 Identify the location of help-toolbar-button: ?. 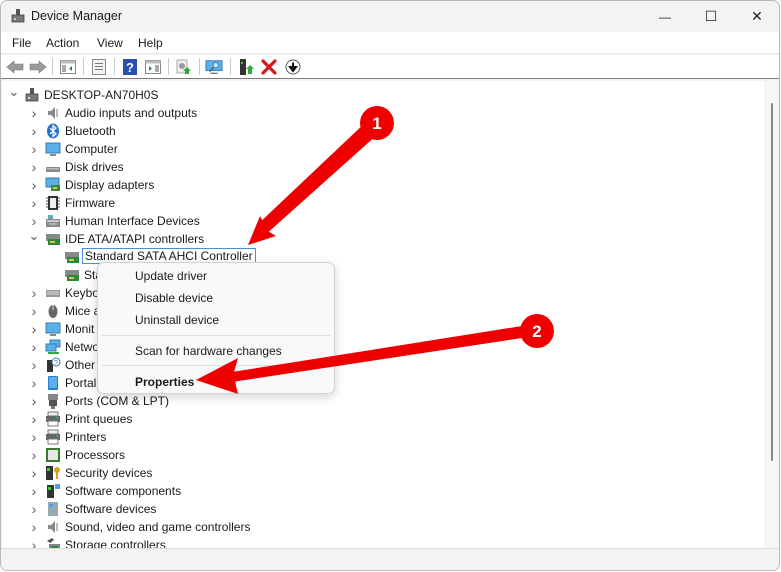
(130, 67).